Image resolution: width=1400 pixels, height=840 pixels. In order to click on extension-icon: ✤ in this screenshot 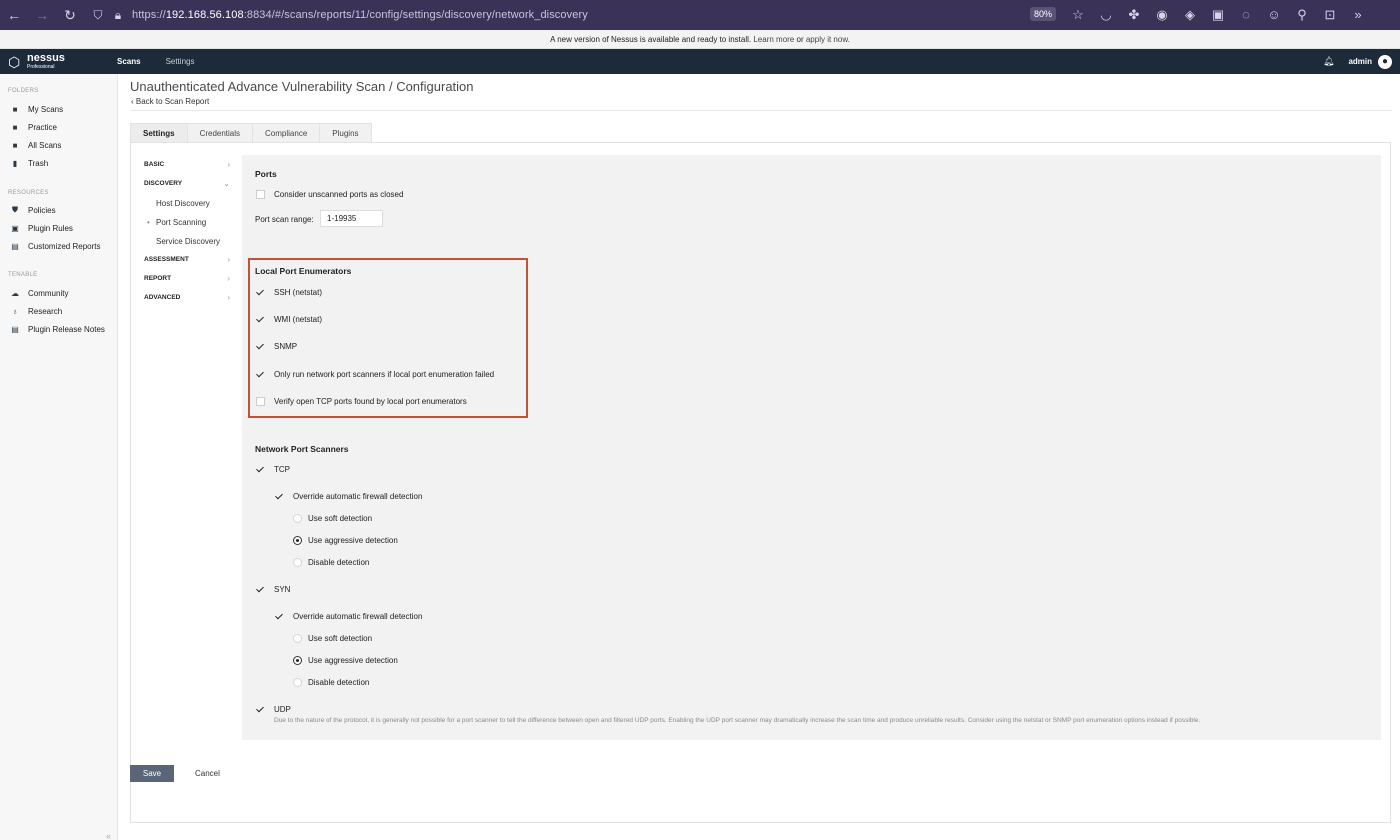, I will do `click(1134, 15)`.